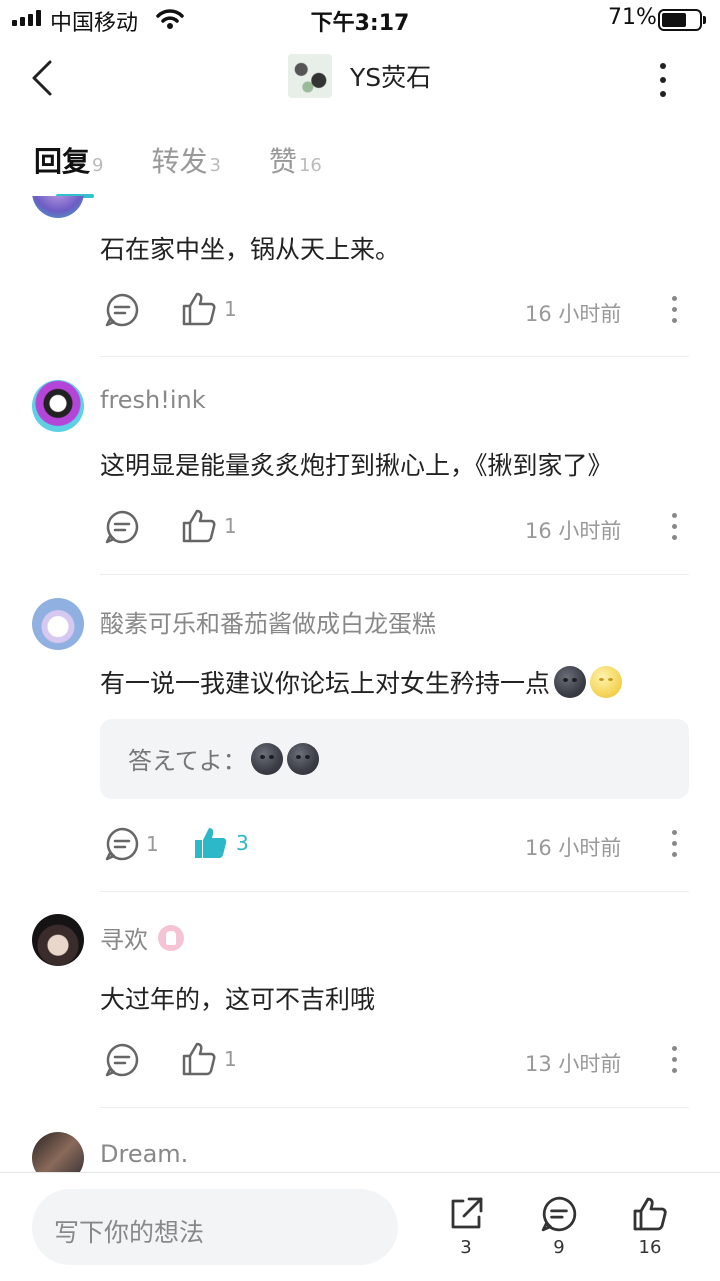  What do you see at coordinates (152, 844) in the screenshot?
I see `reply-count: 1` at bounding box center [152, 844].